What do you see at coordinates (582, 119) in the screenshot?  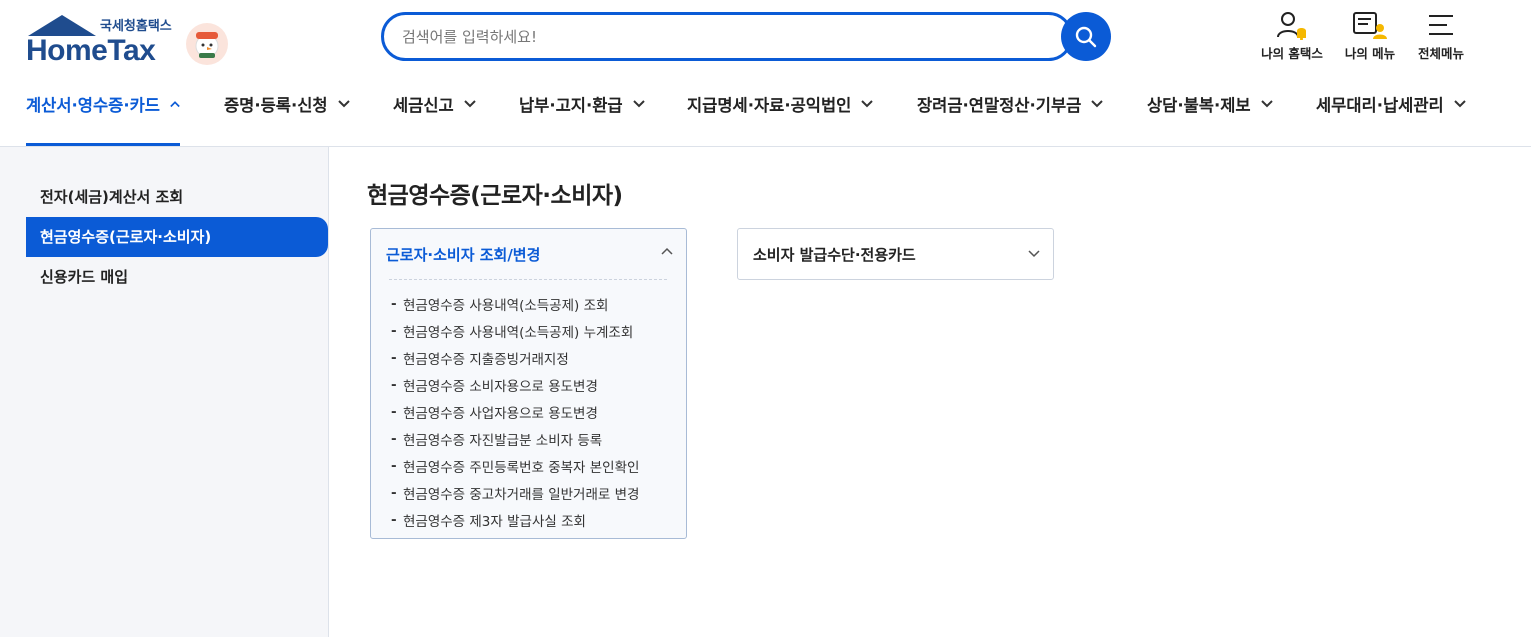 I see `gnb-item-payment: 납부·고지·환급` at bounding box center [582, 119].